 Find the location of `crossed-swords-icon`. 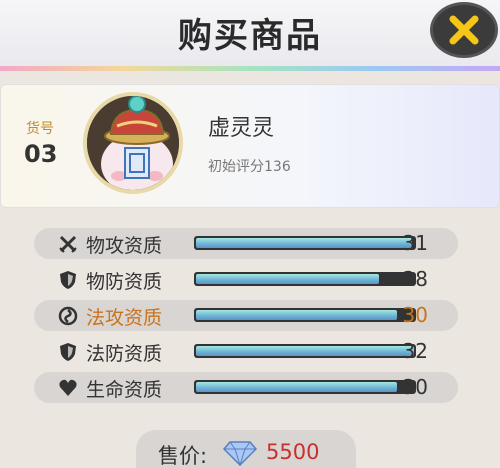

crossed-swords-icon is located at coordinates (68, 244).